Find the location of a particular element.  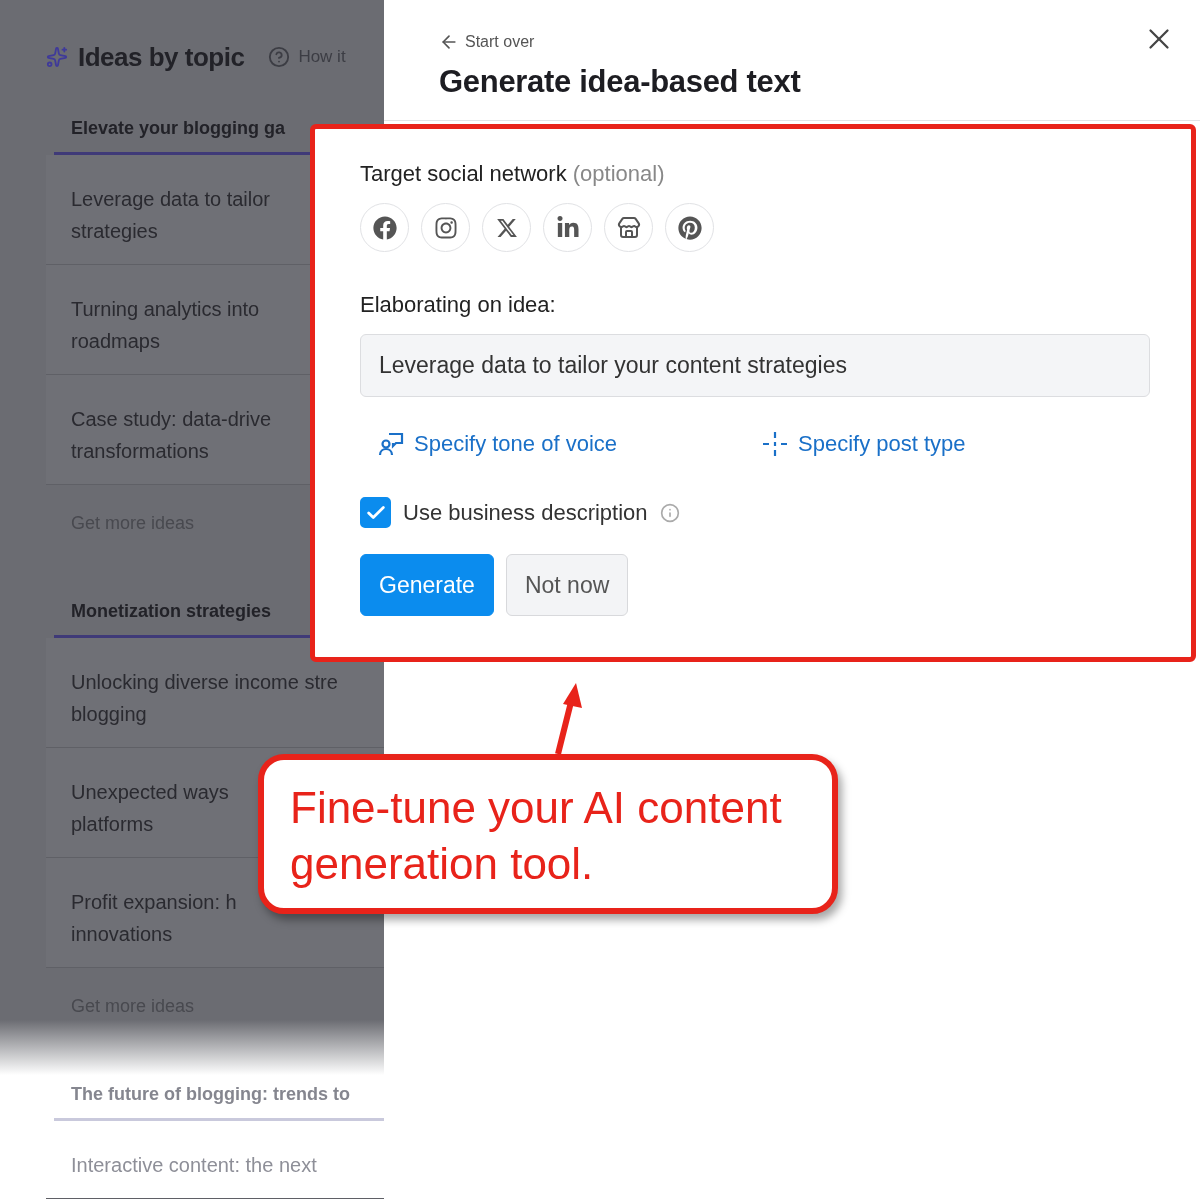

store-icon is located at coordinates (628, 227).